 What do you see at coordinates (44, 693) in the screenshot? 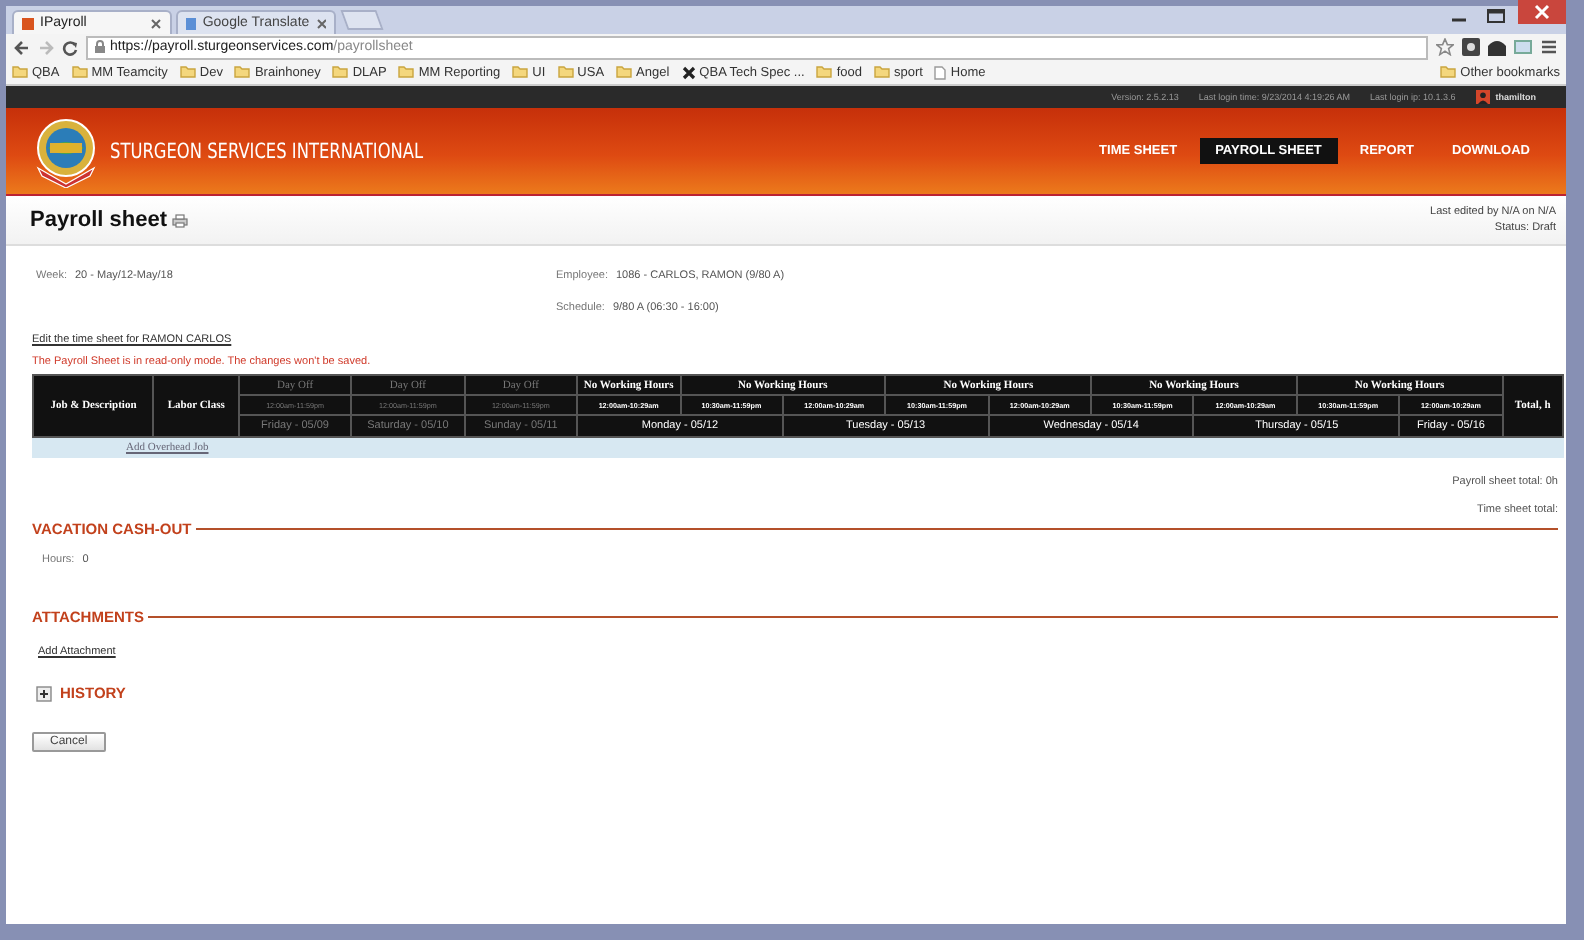
I see `expand-icon` at bounding box center [44, 693].